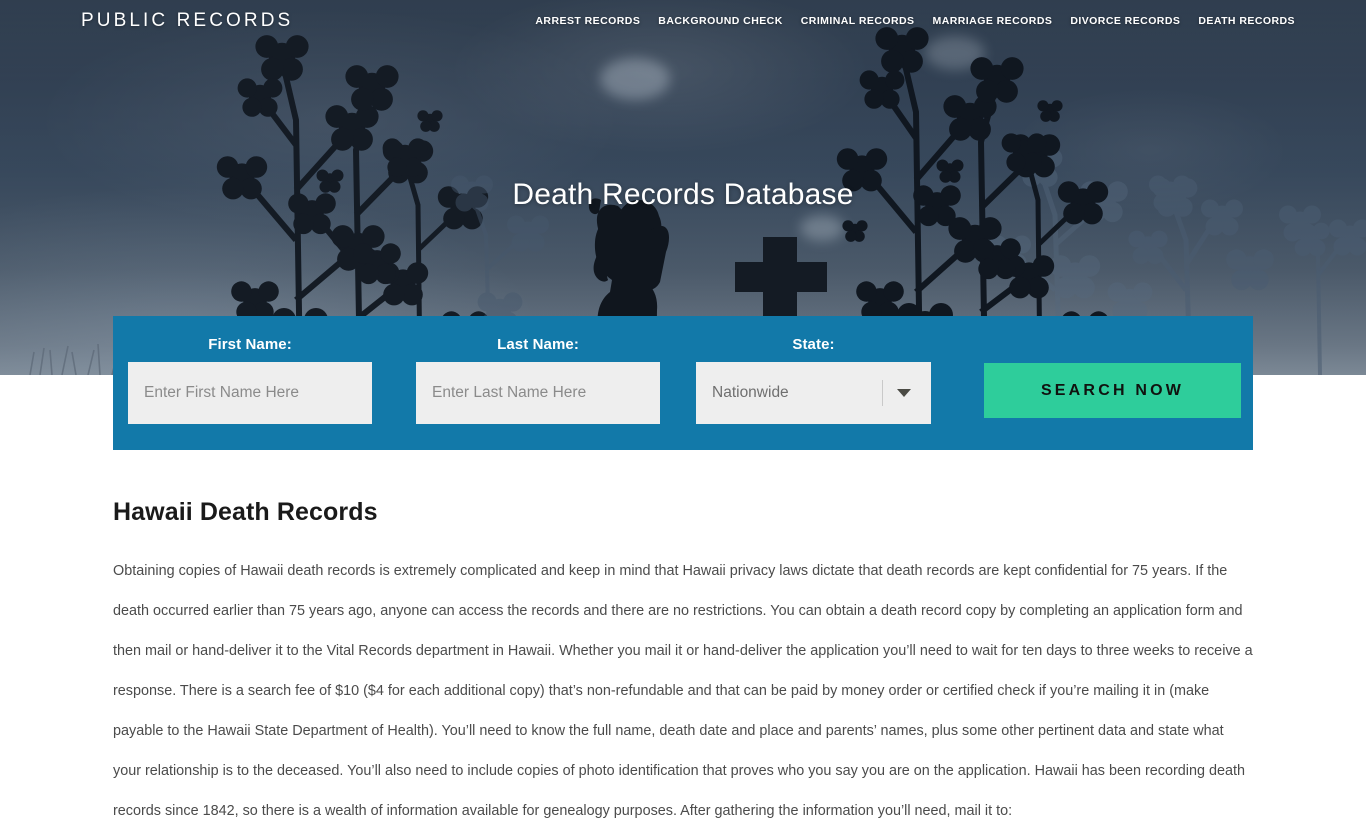 This screenshot has width=1366, height=831. What do you see at coordinates (587, 21) in the screenshot?
I see `nav-item-arrest-records: ARREST RECORDS` at bounding box center [587, 21].